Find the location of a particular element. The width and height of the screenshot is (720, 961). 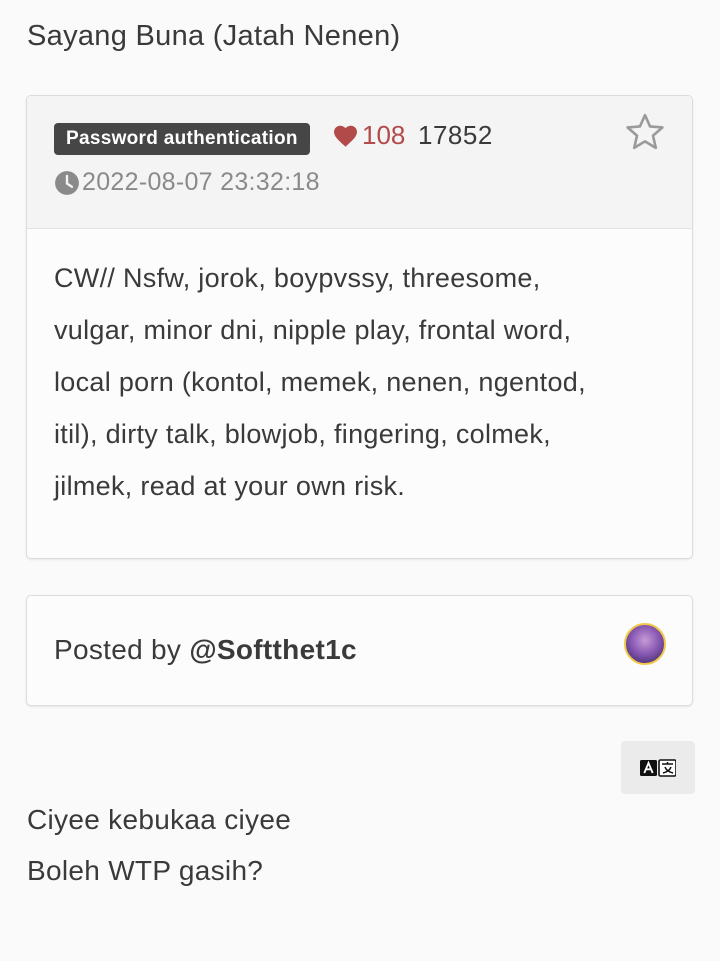

comment-text: Ciyee kebukaa ciyee Boleh WTP gasih? is located at coordinates (159, 845).